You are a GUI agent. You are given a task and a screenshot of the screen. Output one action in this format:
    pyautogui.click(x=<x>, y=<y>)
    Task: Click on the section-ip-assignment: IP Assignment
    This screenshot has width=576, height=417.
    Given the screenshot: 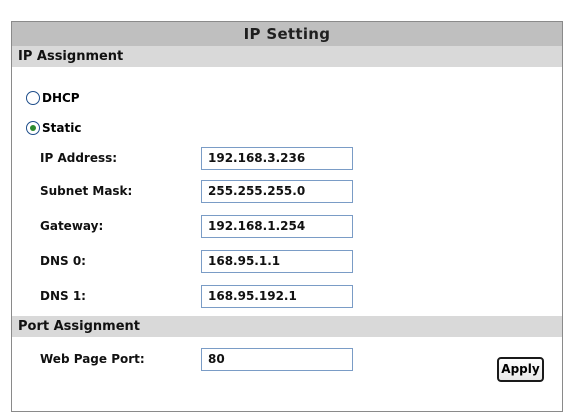 What is the action you would take?
    pyautogui.click(x=287, y=56)
    